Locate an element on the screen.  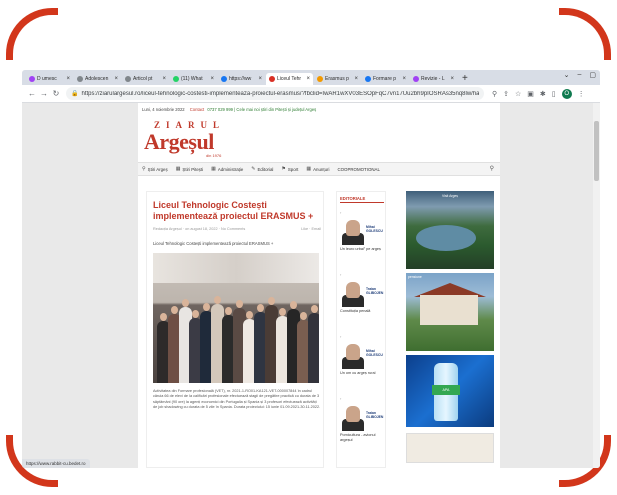
scrollbar-thumb is located at coordinates (596, 151).